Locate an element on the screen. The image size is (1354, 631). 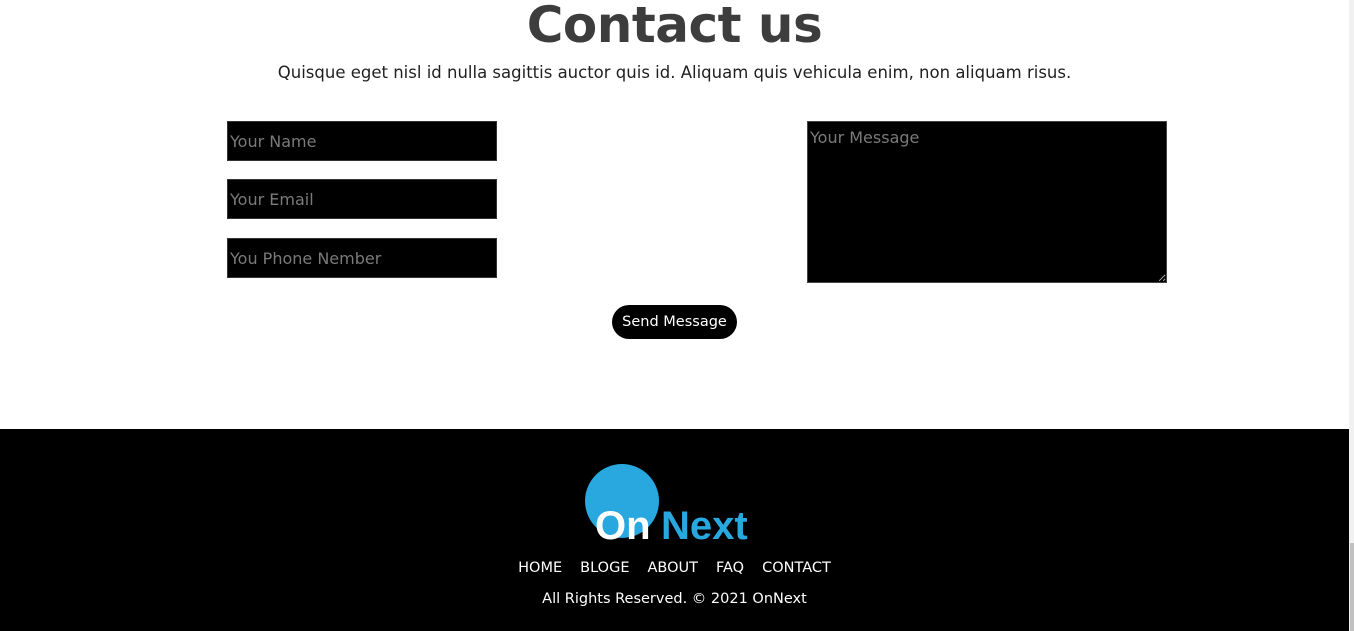
message-field is located at coordinates (987, 202).